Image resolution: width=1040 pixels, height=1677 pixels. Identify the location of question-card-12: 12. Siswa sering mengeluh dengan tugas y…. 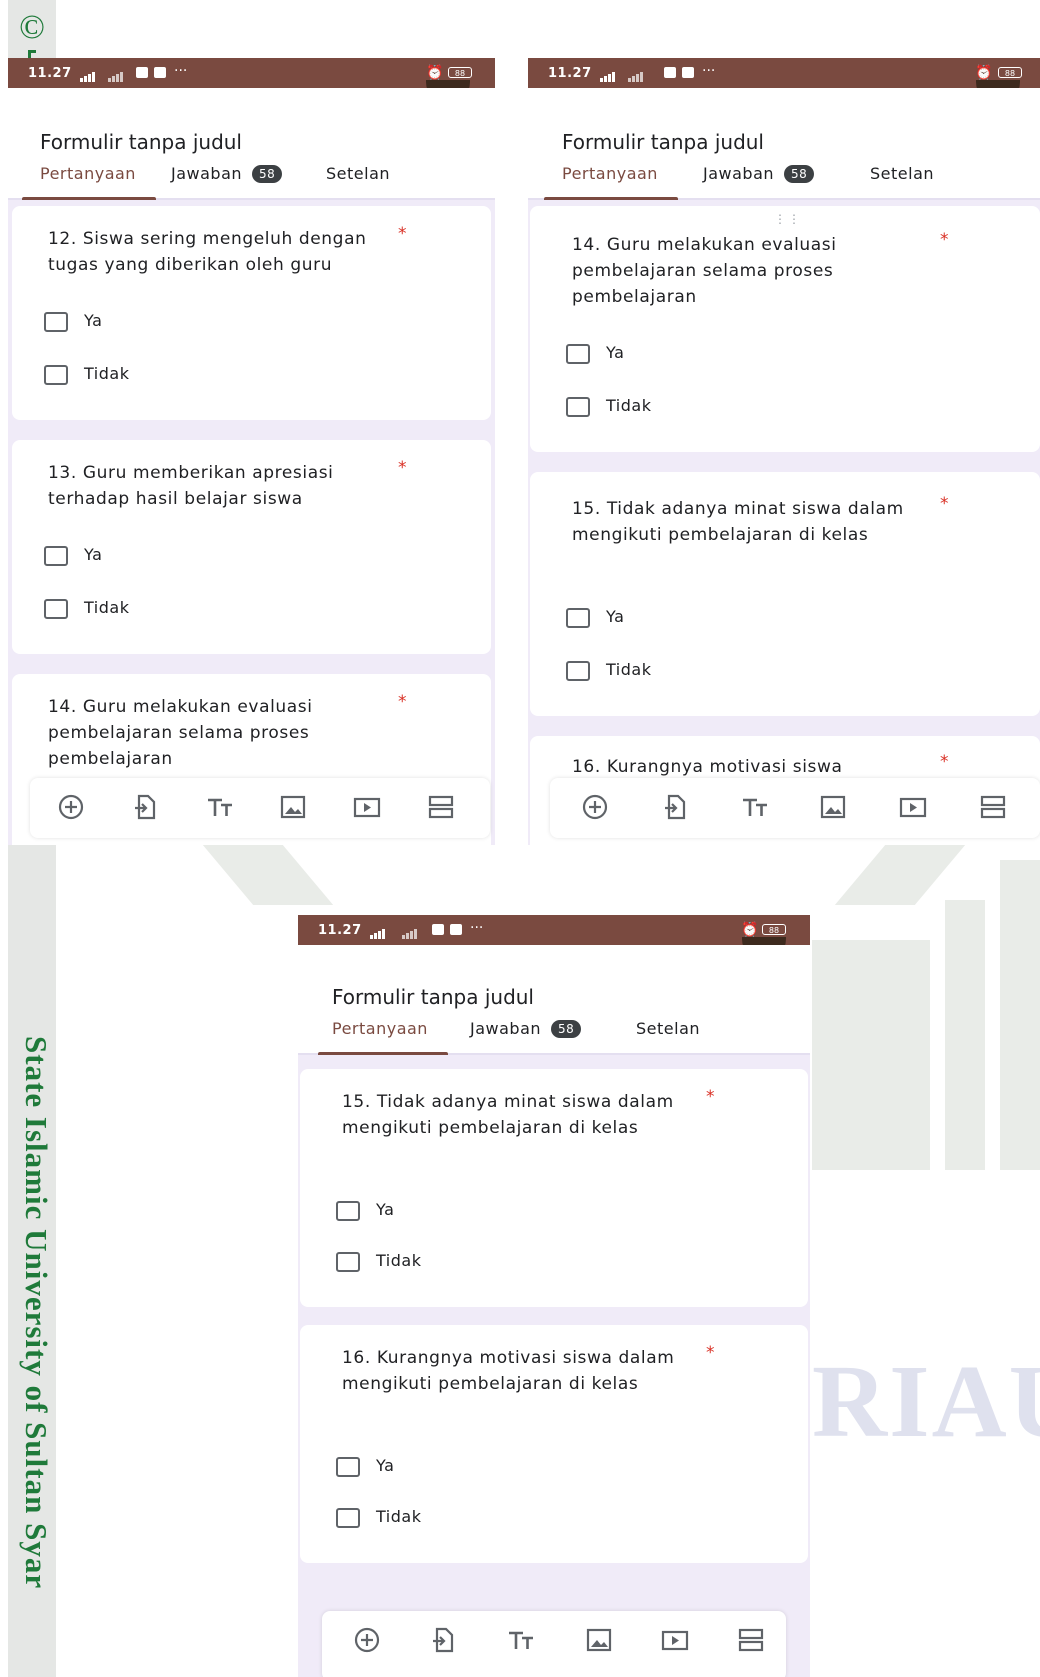
(251, 313).